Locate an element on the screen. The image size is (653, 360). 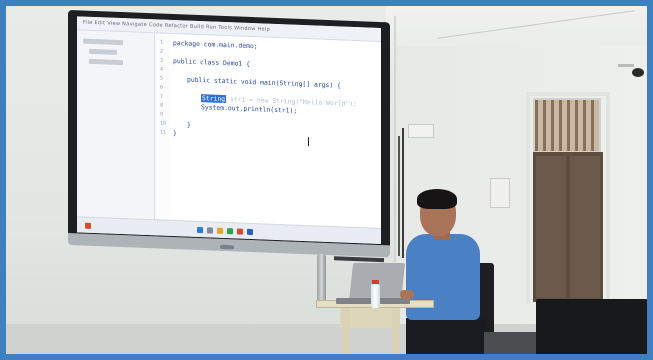
person-legs is located at coordinates (446, 336).